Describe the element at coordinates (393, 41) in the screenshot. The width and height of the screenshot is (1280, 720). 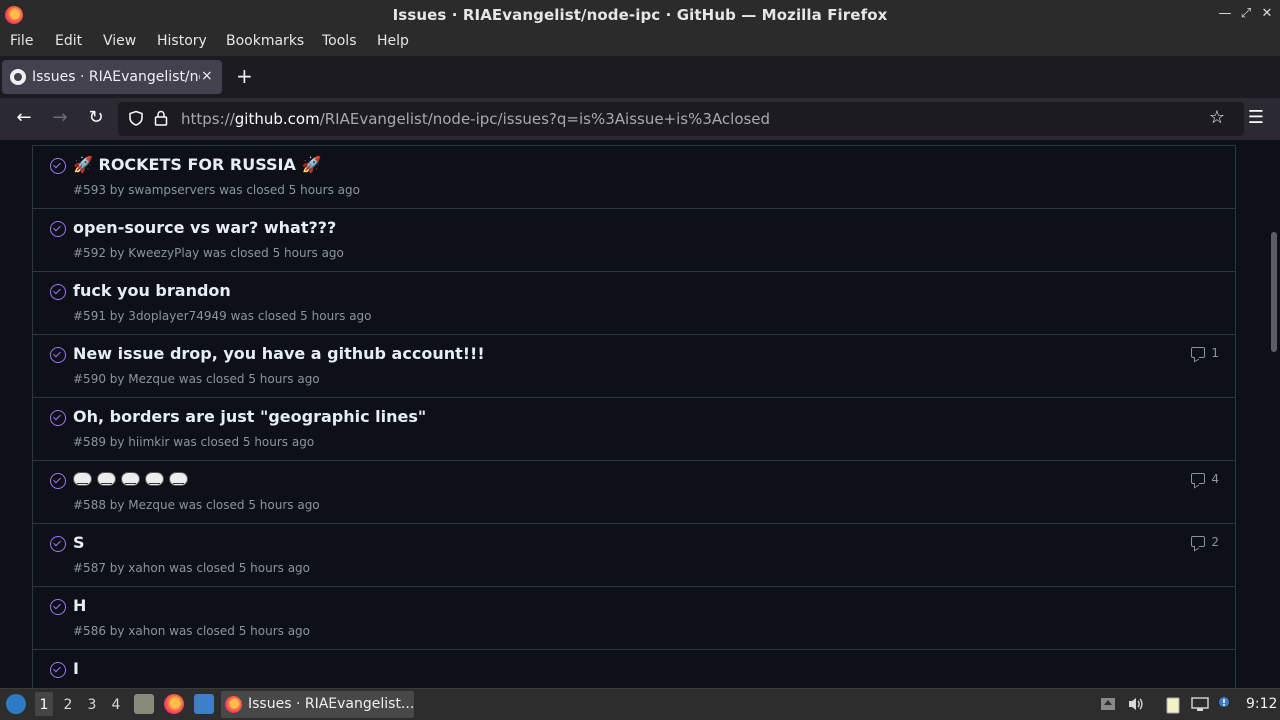
I see `menu-help: Help` at that location.